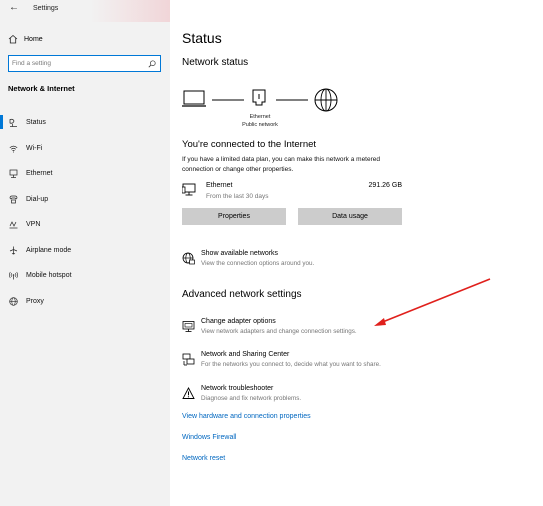 The height and width of the screenshot is (506, 543). Describe the element at coordinates (240, 253) in the screenshot. I see `option-title: Show available networks` at that location.